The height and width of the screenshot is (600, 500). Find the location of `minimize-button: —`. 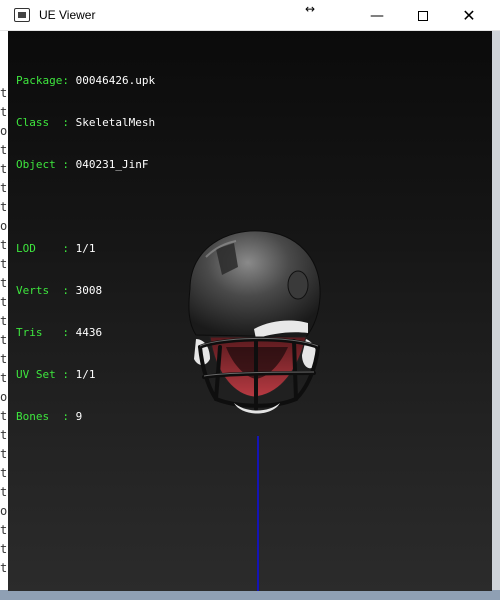

minimize-button: — is located at coordinates (377, 15).